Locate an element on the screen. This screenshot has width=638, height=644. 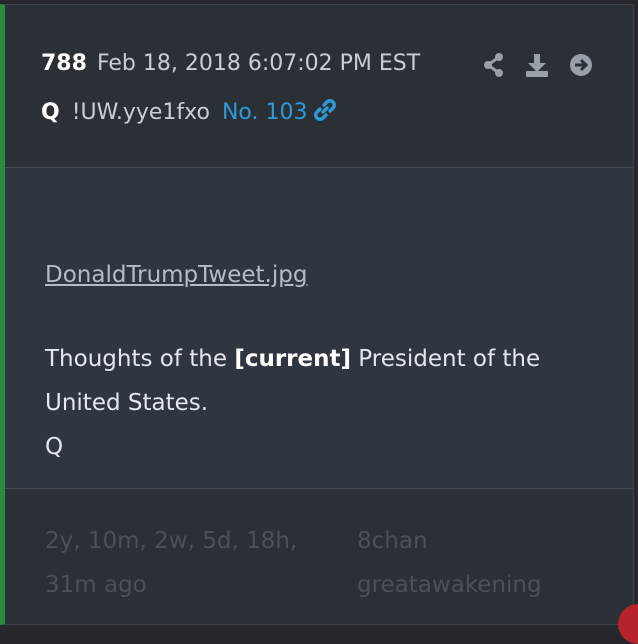
post-meta: 788 Feb 18, 2018 6:07:02 PM EST is located at coordinates (230, 63).